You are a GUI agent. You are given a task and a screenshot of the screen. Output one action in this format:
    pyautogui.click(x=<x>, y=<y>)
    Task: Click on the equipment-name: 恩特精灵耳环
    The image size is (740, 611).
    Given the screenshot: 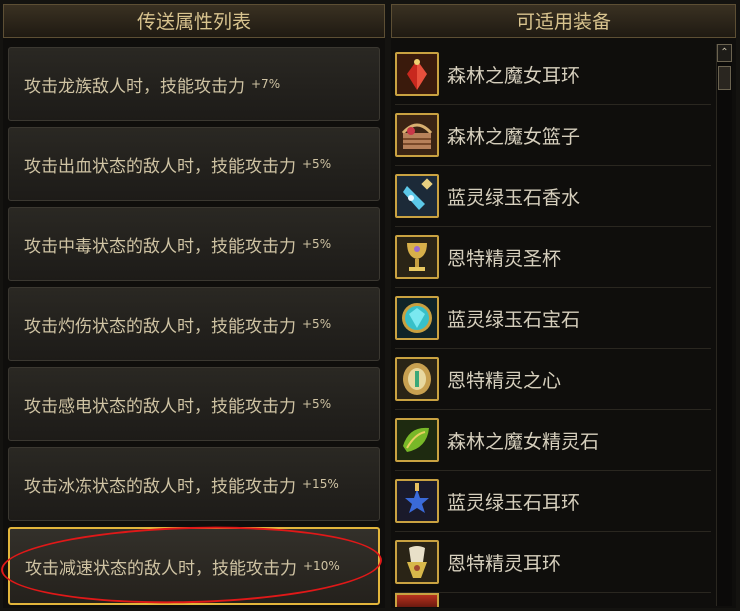 What is the action you would take?
    pyautogui.click(x=504, y=563)
    